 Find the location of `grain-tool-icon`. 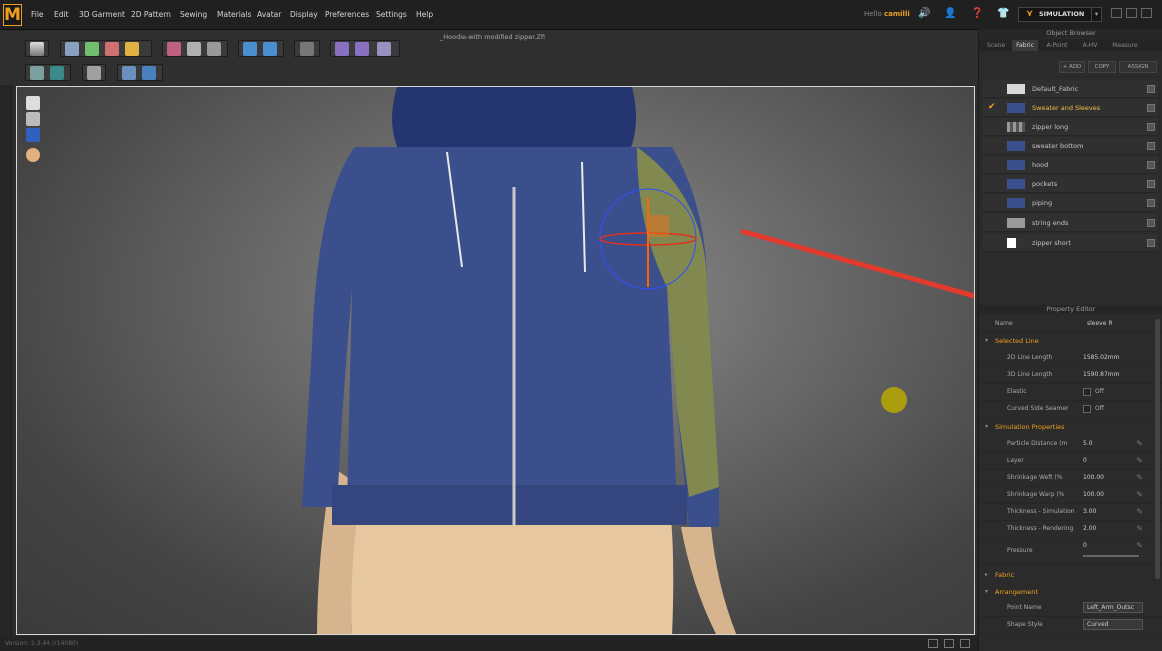

grain-tool-icon is located at coordinates (94, 73).